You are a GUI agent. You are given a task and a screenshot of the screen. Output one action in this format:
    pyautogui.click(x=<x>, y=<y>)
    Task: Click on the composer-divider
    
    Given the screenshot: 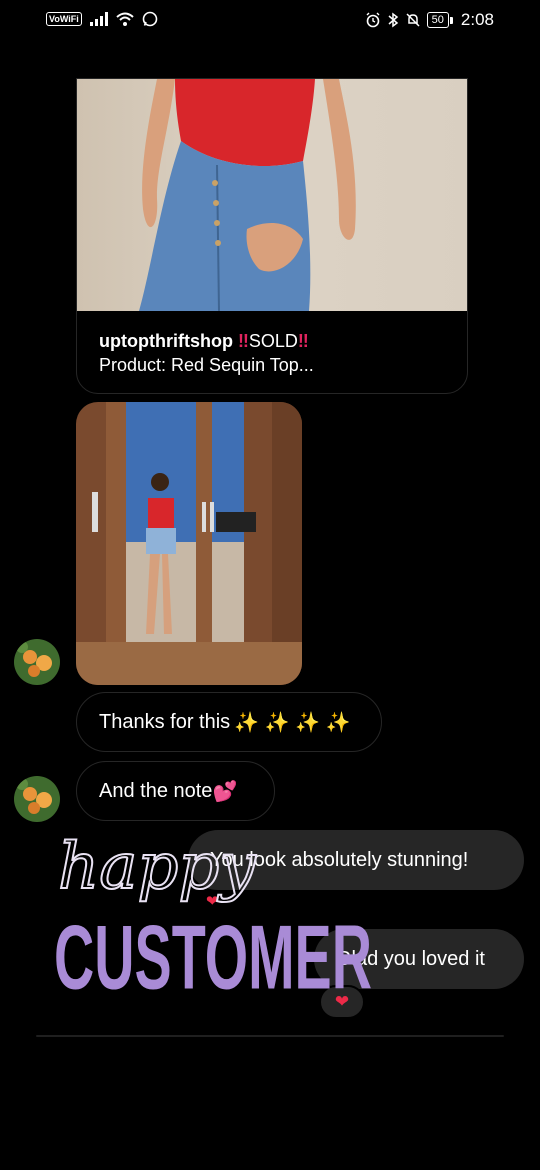 What is the action you would take?
    pyautogui.click(x=270, y=1036)
    